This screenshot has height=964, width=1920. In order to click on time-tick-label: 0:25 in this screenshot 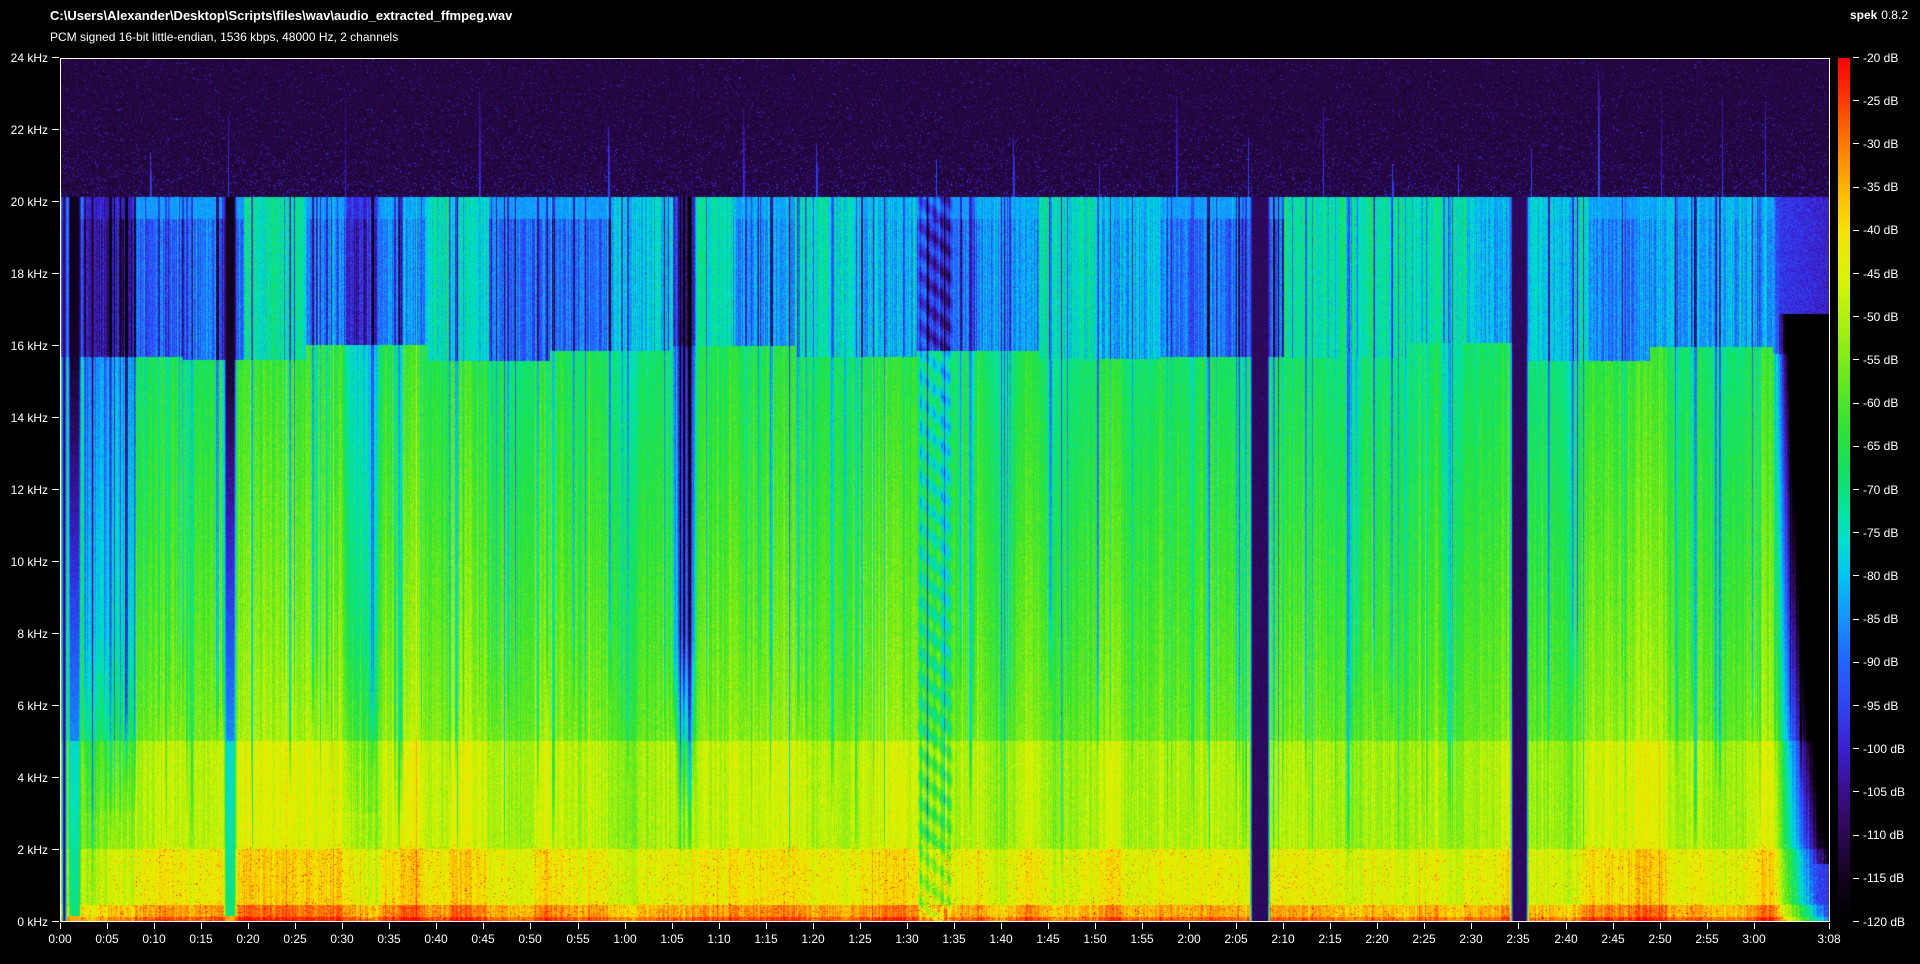, I will do `click(295, 939)`.